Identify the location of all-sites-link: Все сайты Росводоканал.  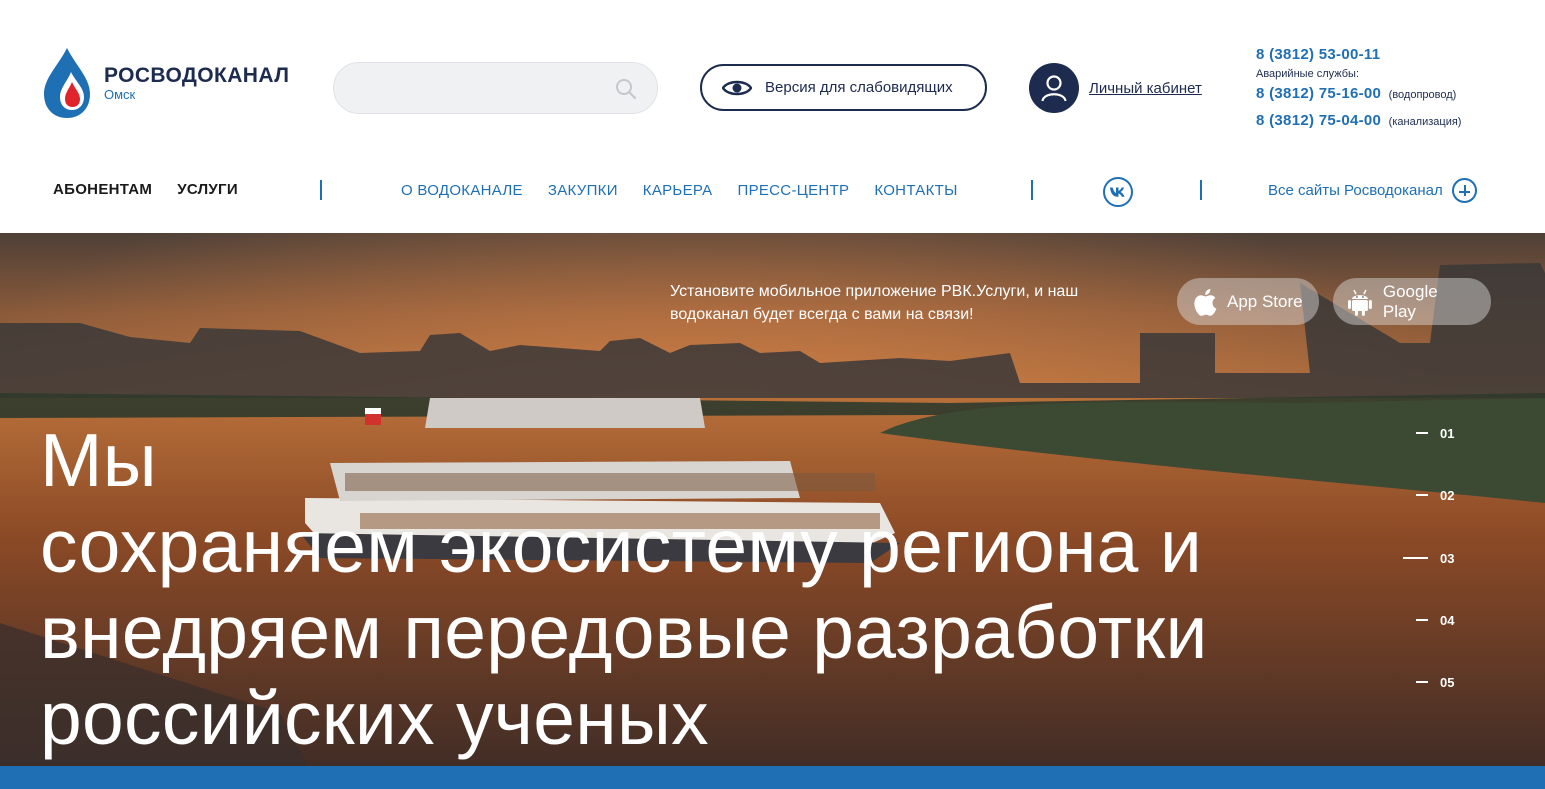
(1372, 190).